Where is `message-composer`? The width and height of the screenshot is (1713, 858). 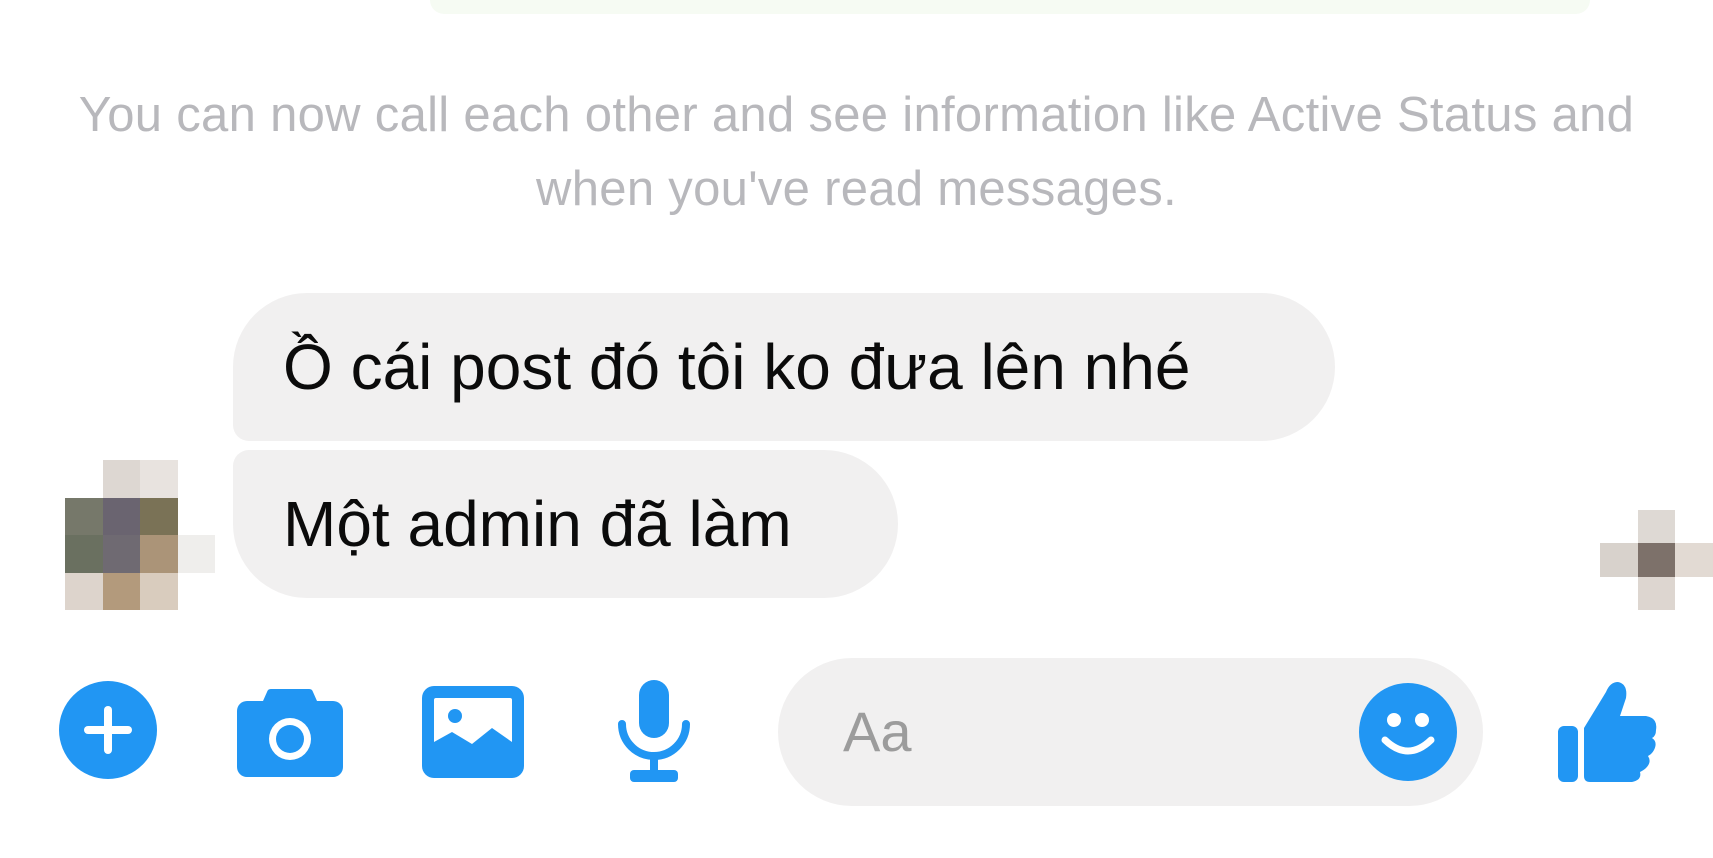 message-composer is located at coordinates (1130, 732).